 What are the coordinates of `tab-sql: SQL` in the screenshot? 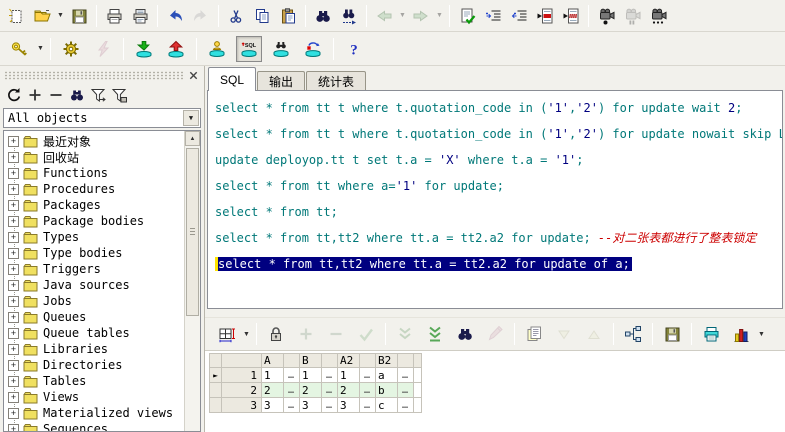 It's located at (232, 79).